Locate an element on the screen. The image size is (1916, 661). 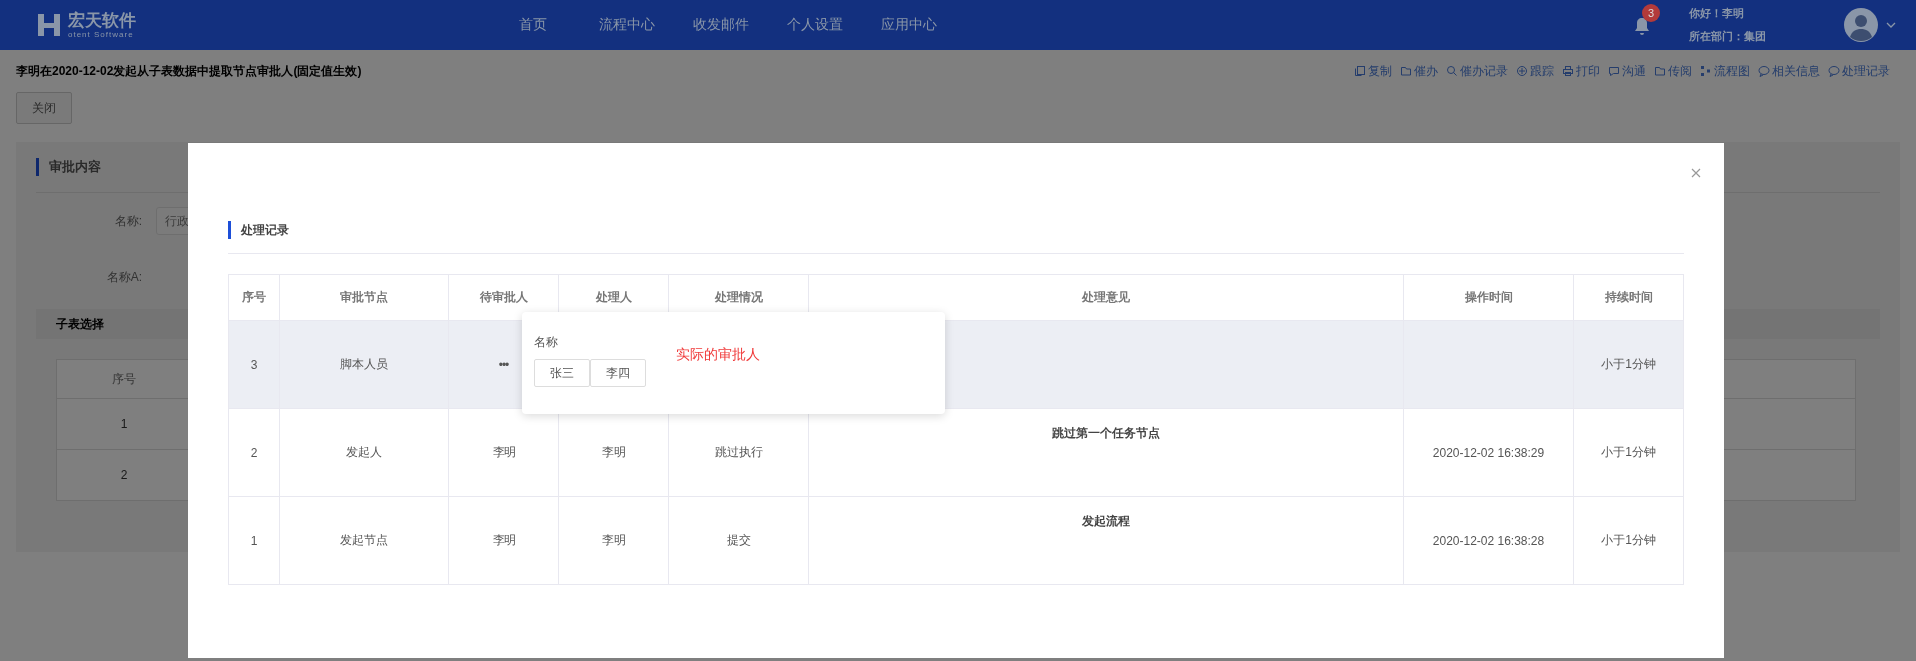
table-cell: 1 is located at coordinates (254, 540).